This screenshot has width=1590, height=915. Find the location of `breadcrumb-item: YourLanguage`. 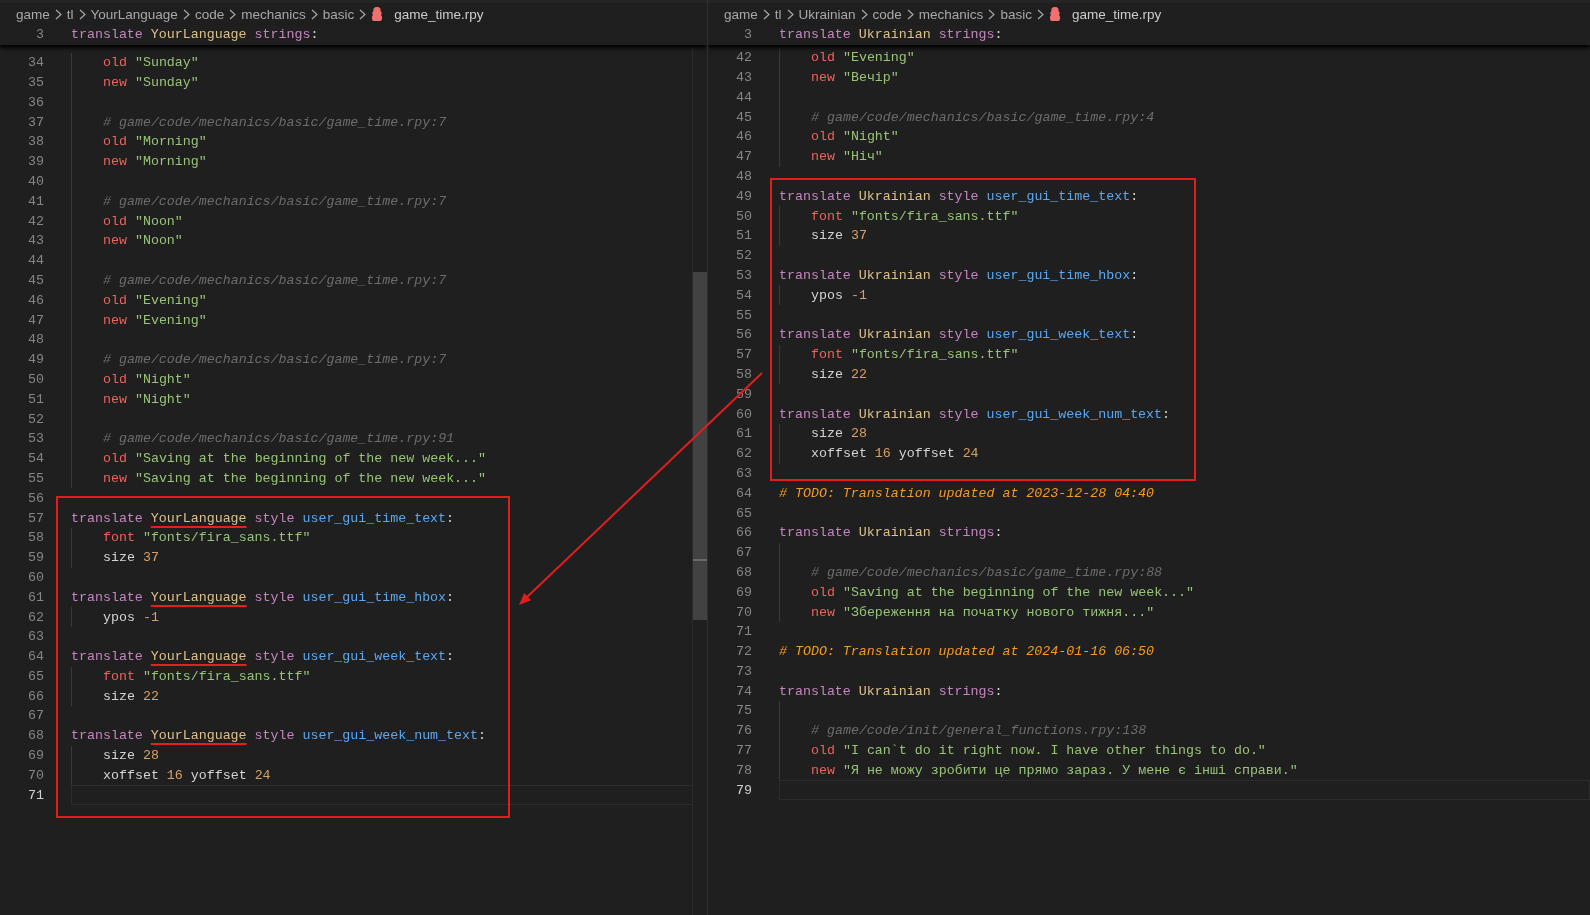

breadcrumb-item: YourLanguage is located at coordinates (134, 14).